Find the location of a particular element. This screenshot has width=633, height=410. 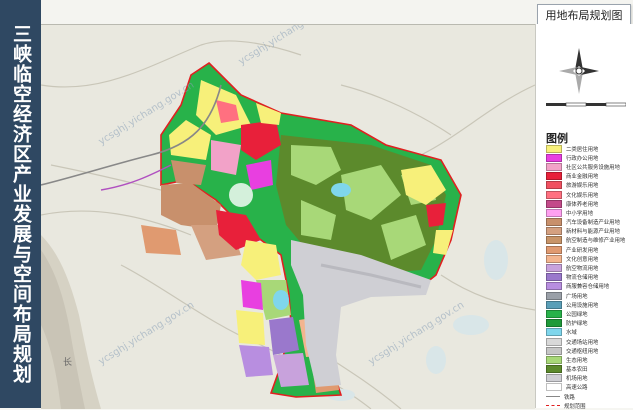

legend-item: 基本农田 is located at coordinates (589, 369).